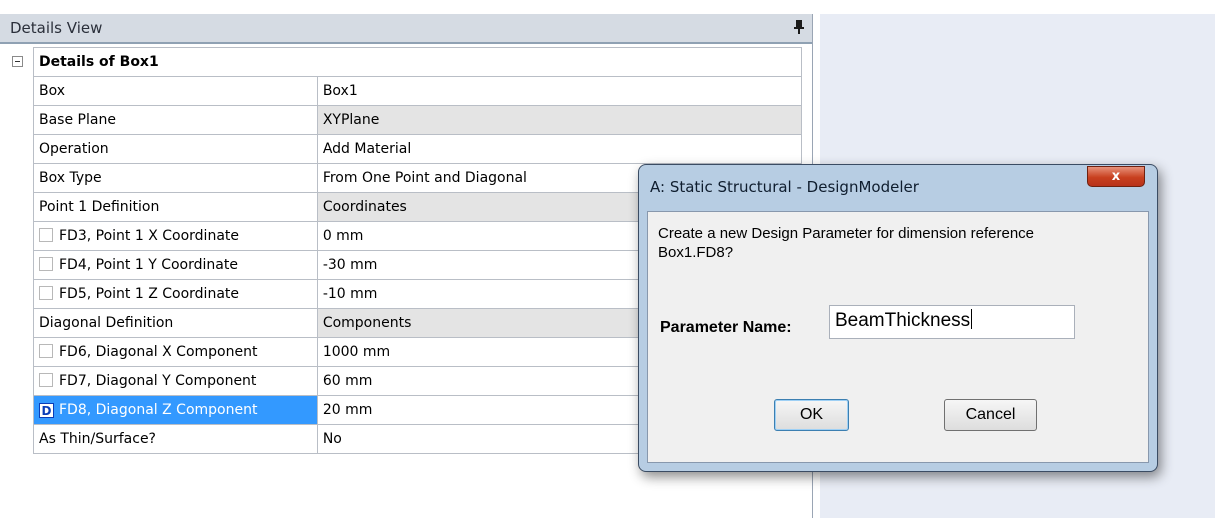 The image size is (1215, 518). I want to click on property-label: Base Plane, so click(175, 120).